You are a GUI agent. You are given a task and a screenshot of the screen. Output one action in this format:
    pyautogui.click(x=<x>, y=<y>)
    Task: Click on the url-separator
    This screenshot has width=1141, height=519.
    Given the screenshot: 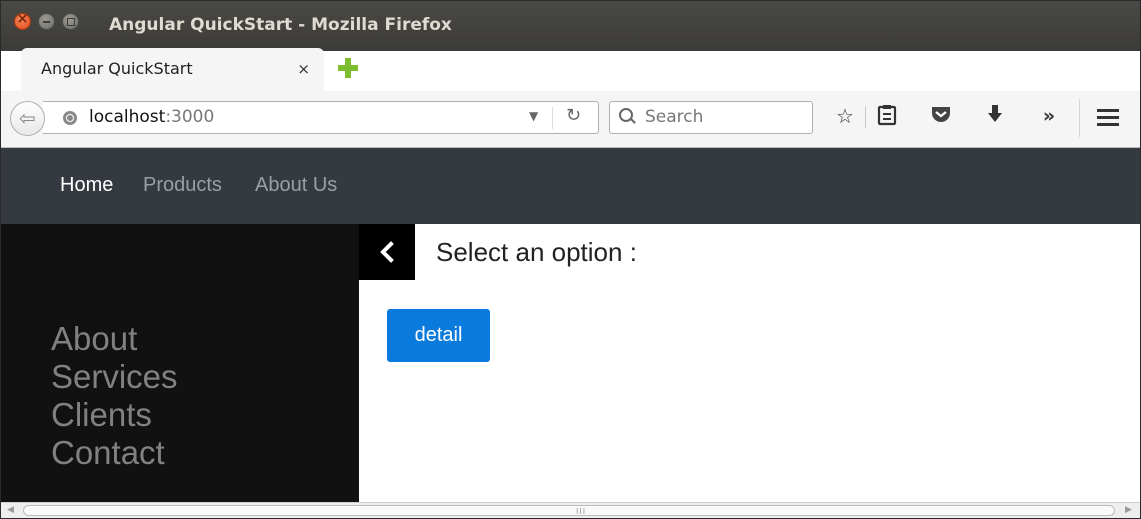 What is the action you would take?
    pyautogui.click(x=552, y=118)
    